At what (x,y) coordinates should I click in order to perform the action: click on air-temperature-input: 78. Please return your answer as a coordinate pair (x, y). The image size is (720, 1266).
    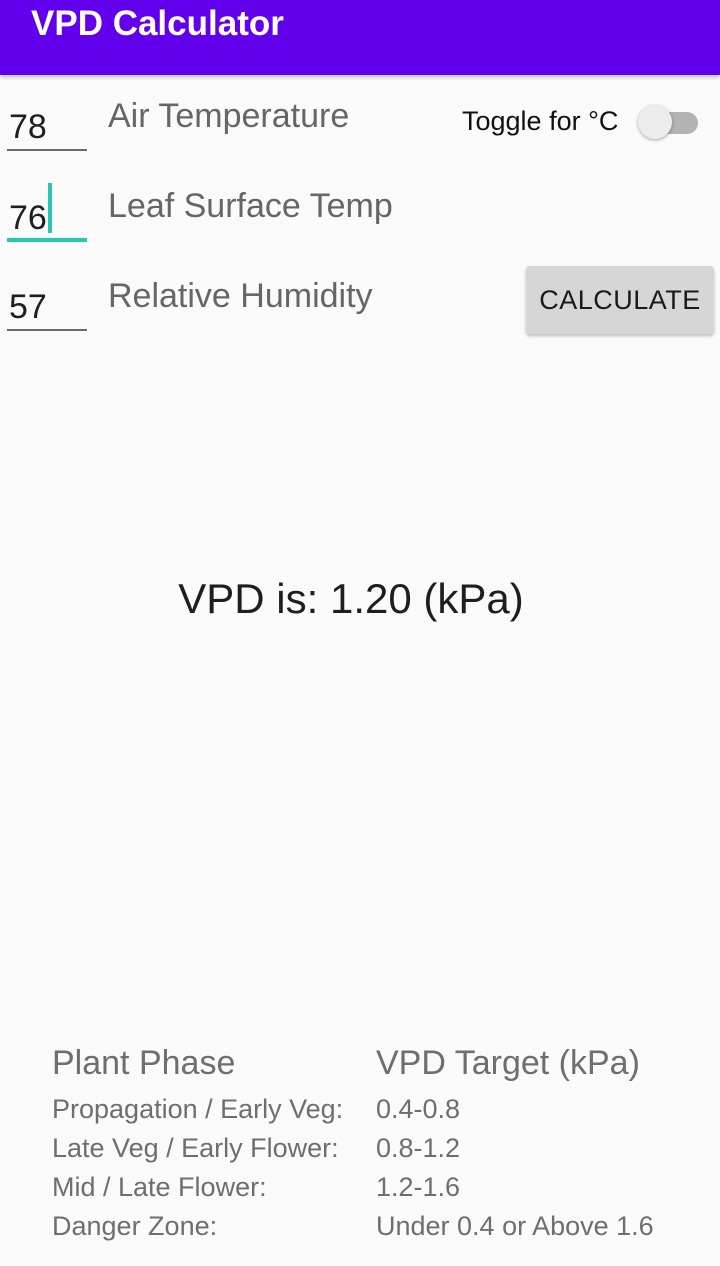
    Looking at the image, I should click on (47, 124).